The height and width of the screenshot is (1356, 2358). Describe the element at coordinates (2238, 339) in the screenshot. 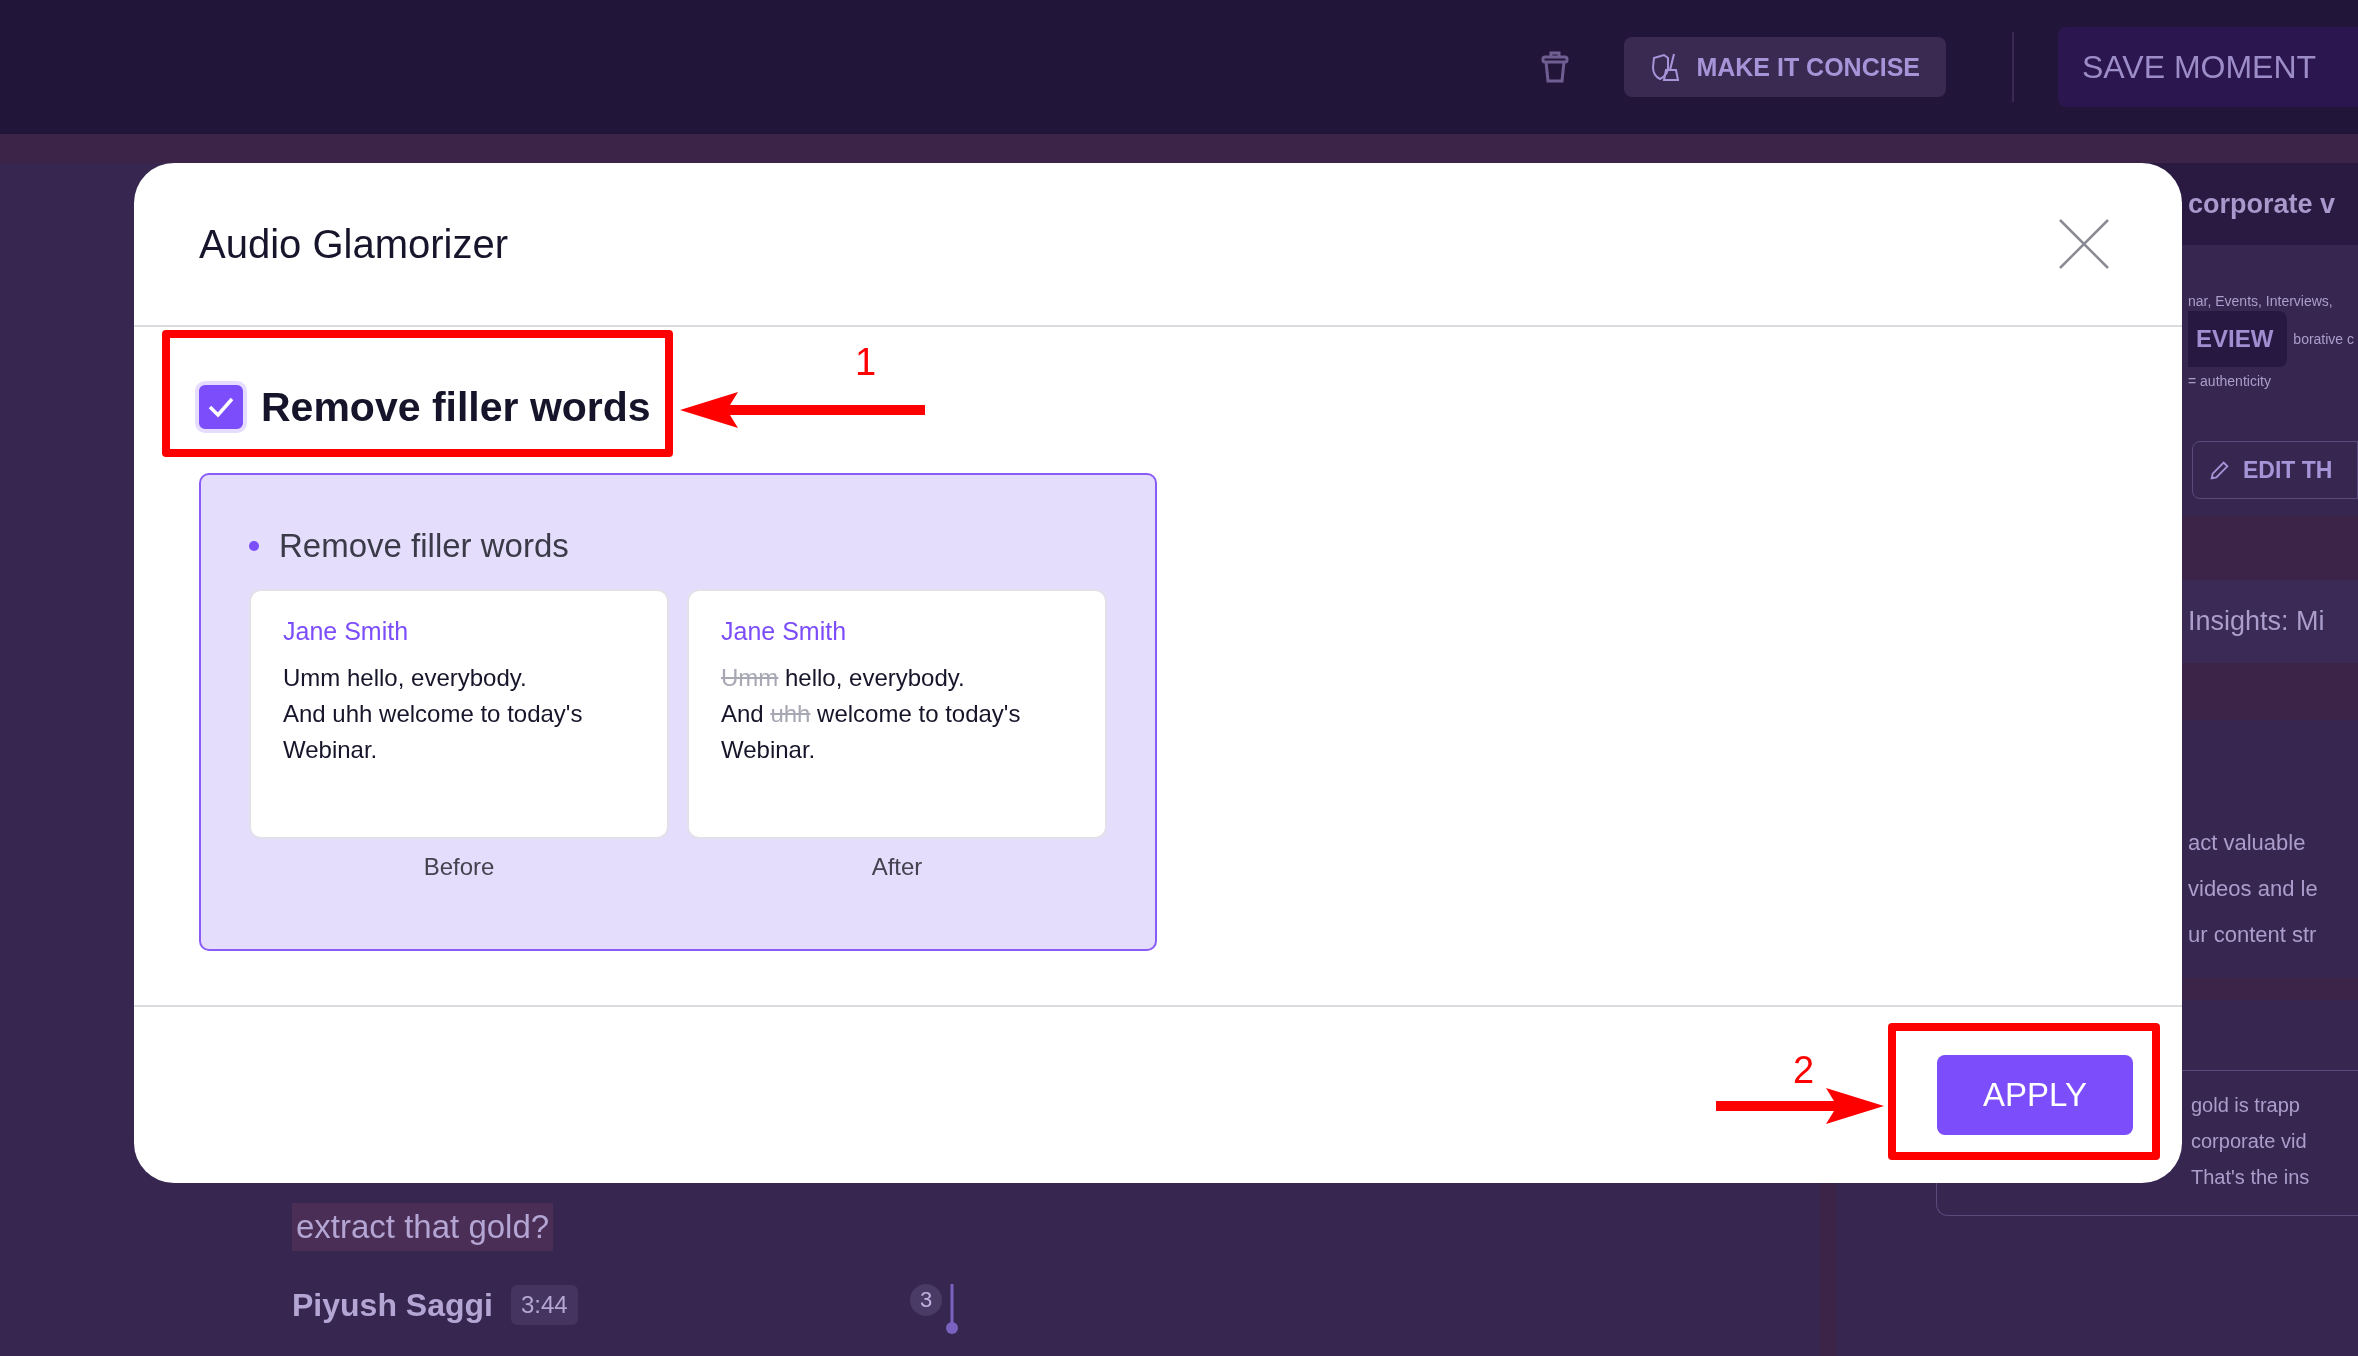

I see `review-button: EVIEW` at that location.